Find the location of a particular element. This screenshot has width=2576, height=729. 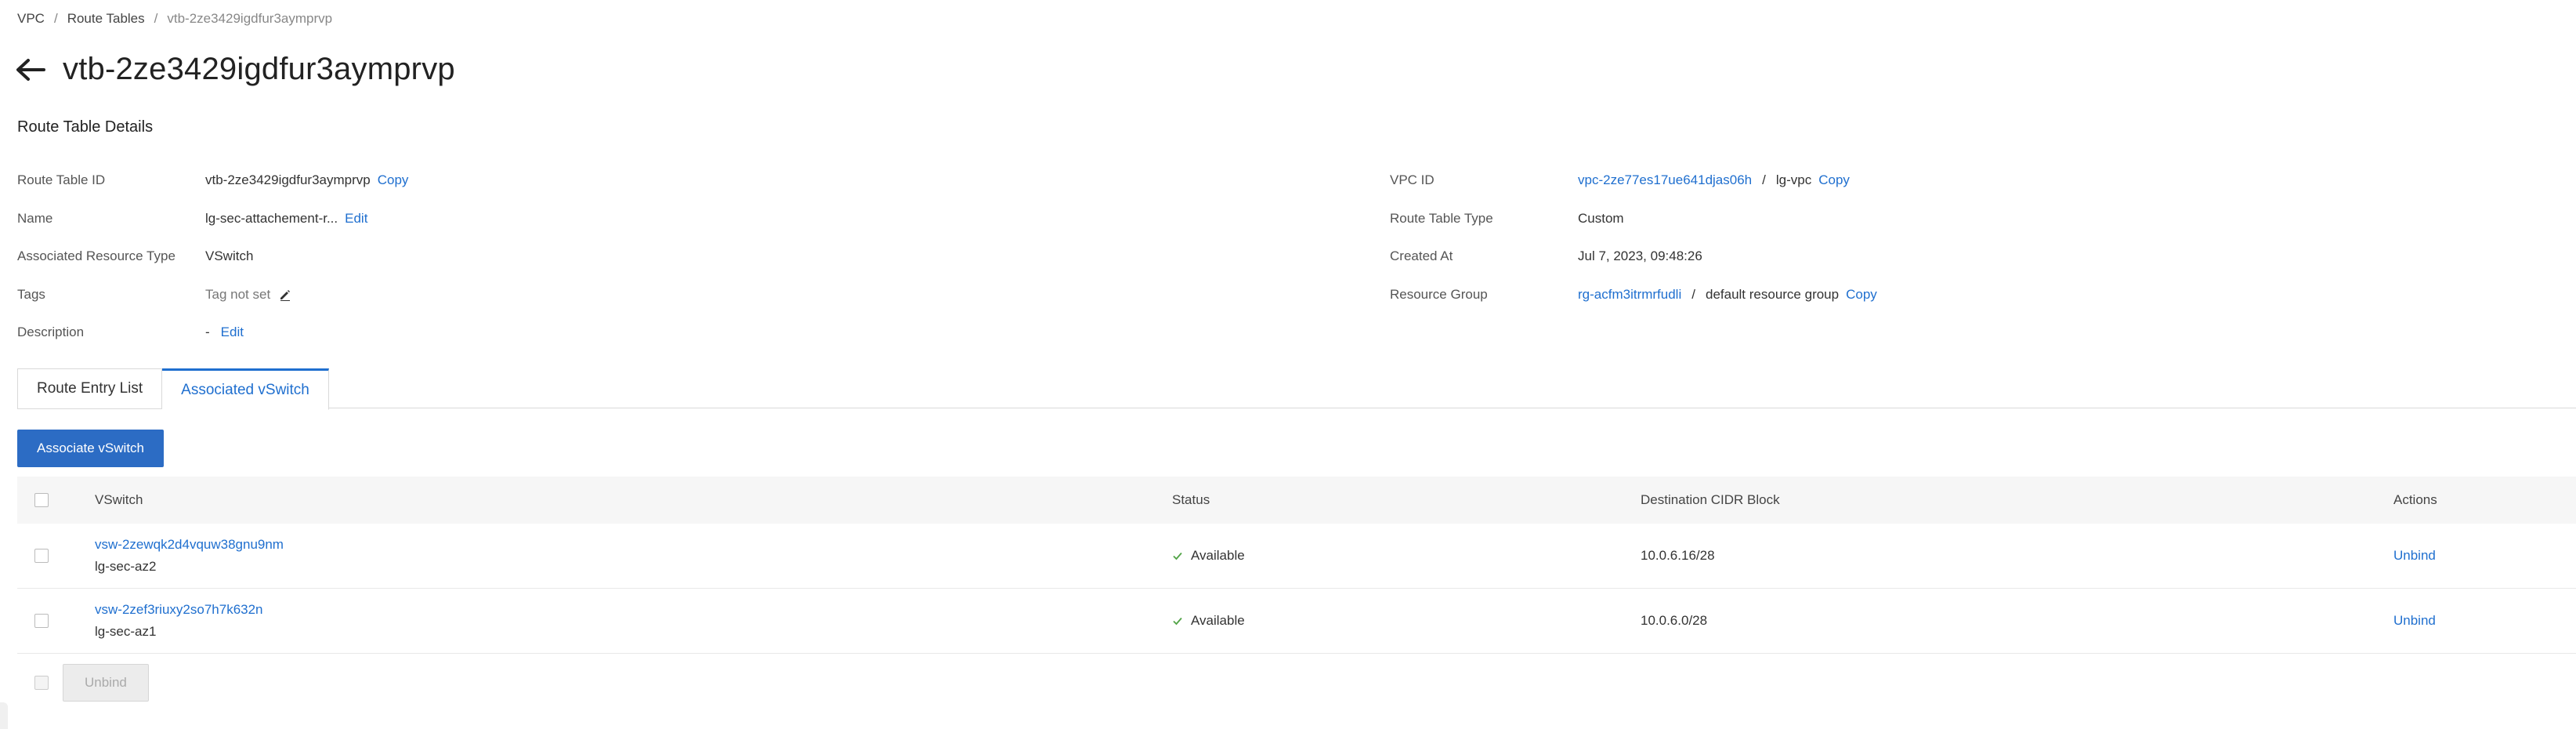

detail-label: Created At is located at coordinates (1421, 256).